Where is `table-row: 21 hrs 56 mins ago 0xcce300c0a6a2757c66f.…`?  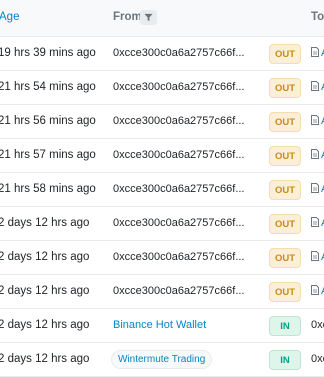
table-row: 21 hrs 56 mins ago 0xcce300c0a6a2757c66f.… is located at coordinates (162, 122).